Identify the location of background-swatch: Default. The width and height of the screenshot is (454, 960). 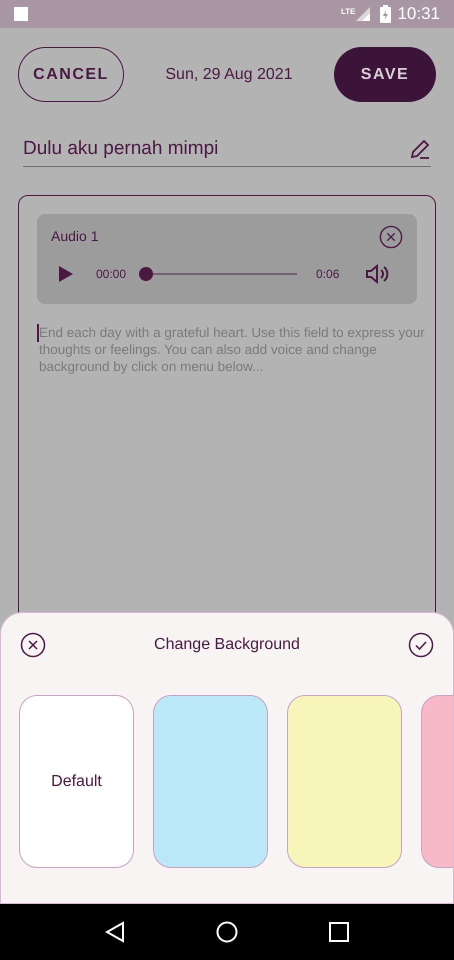
(76, 781).